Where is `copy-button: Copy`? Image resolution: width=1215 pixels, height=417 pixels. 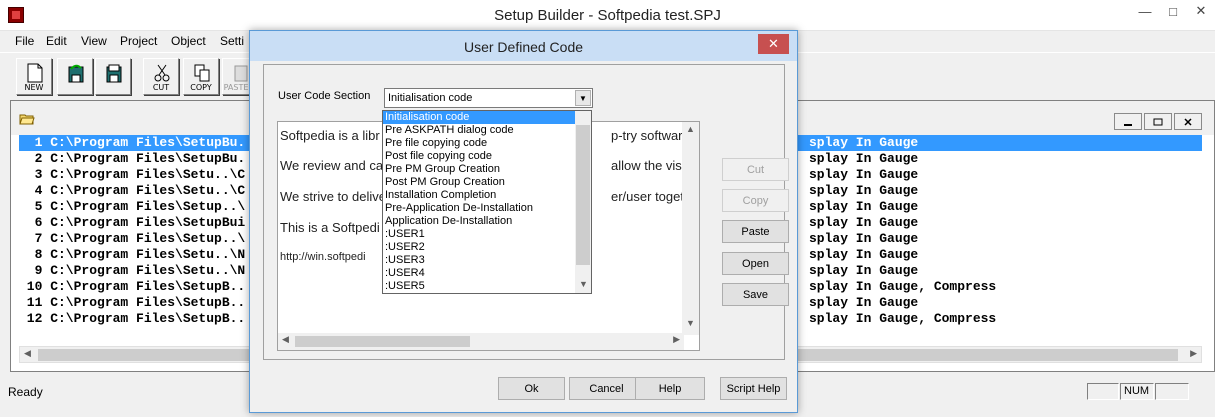 copy-button: Copy is located at coordinates (755, 200).